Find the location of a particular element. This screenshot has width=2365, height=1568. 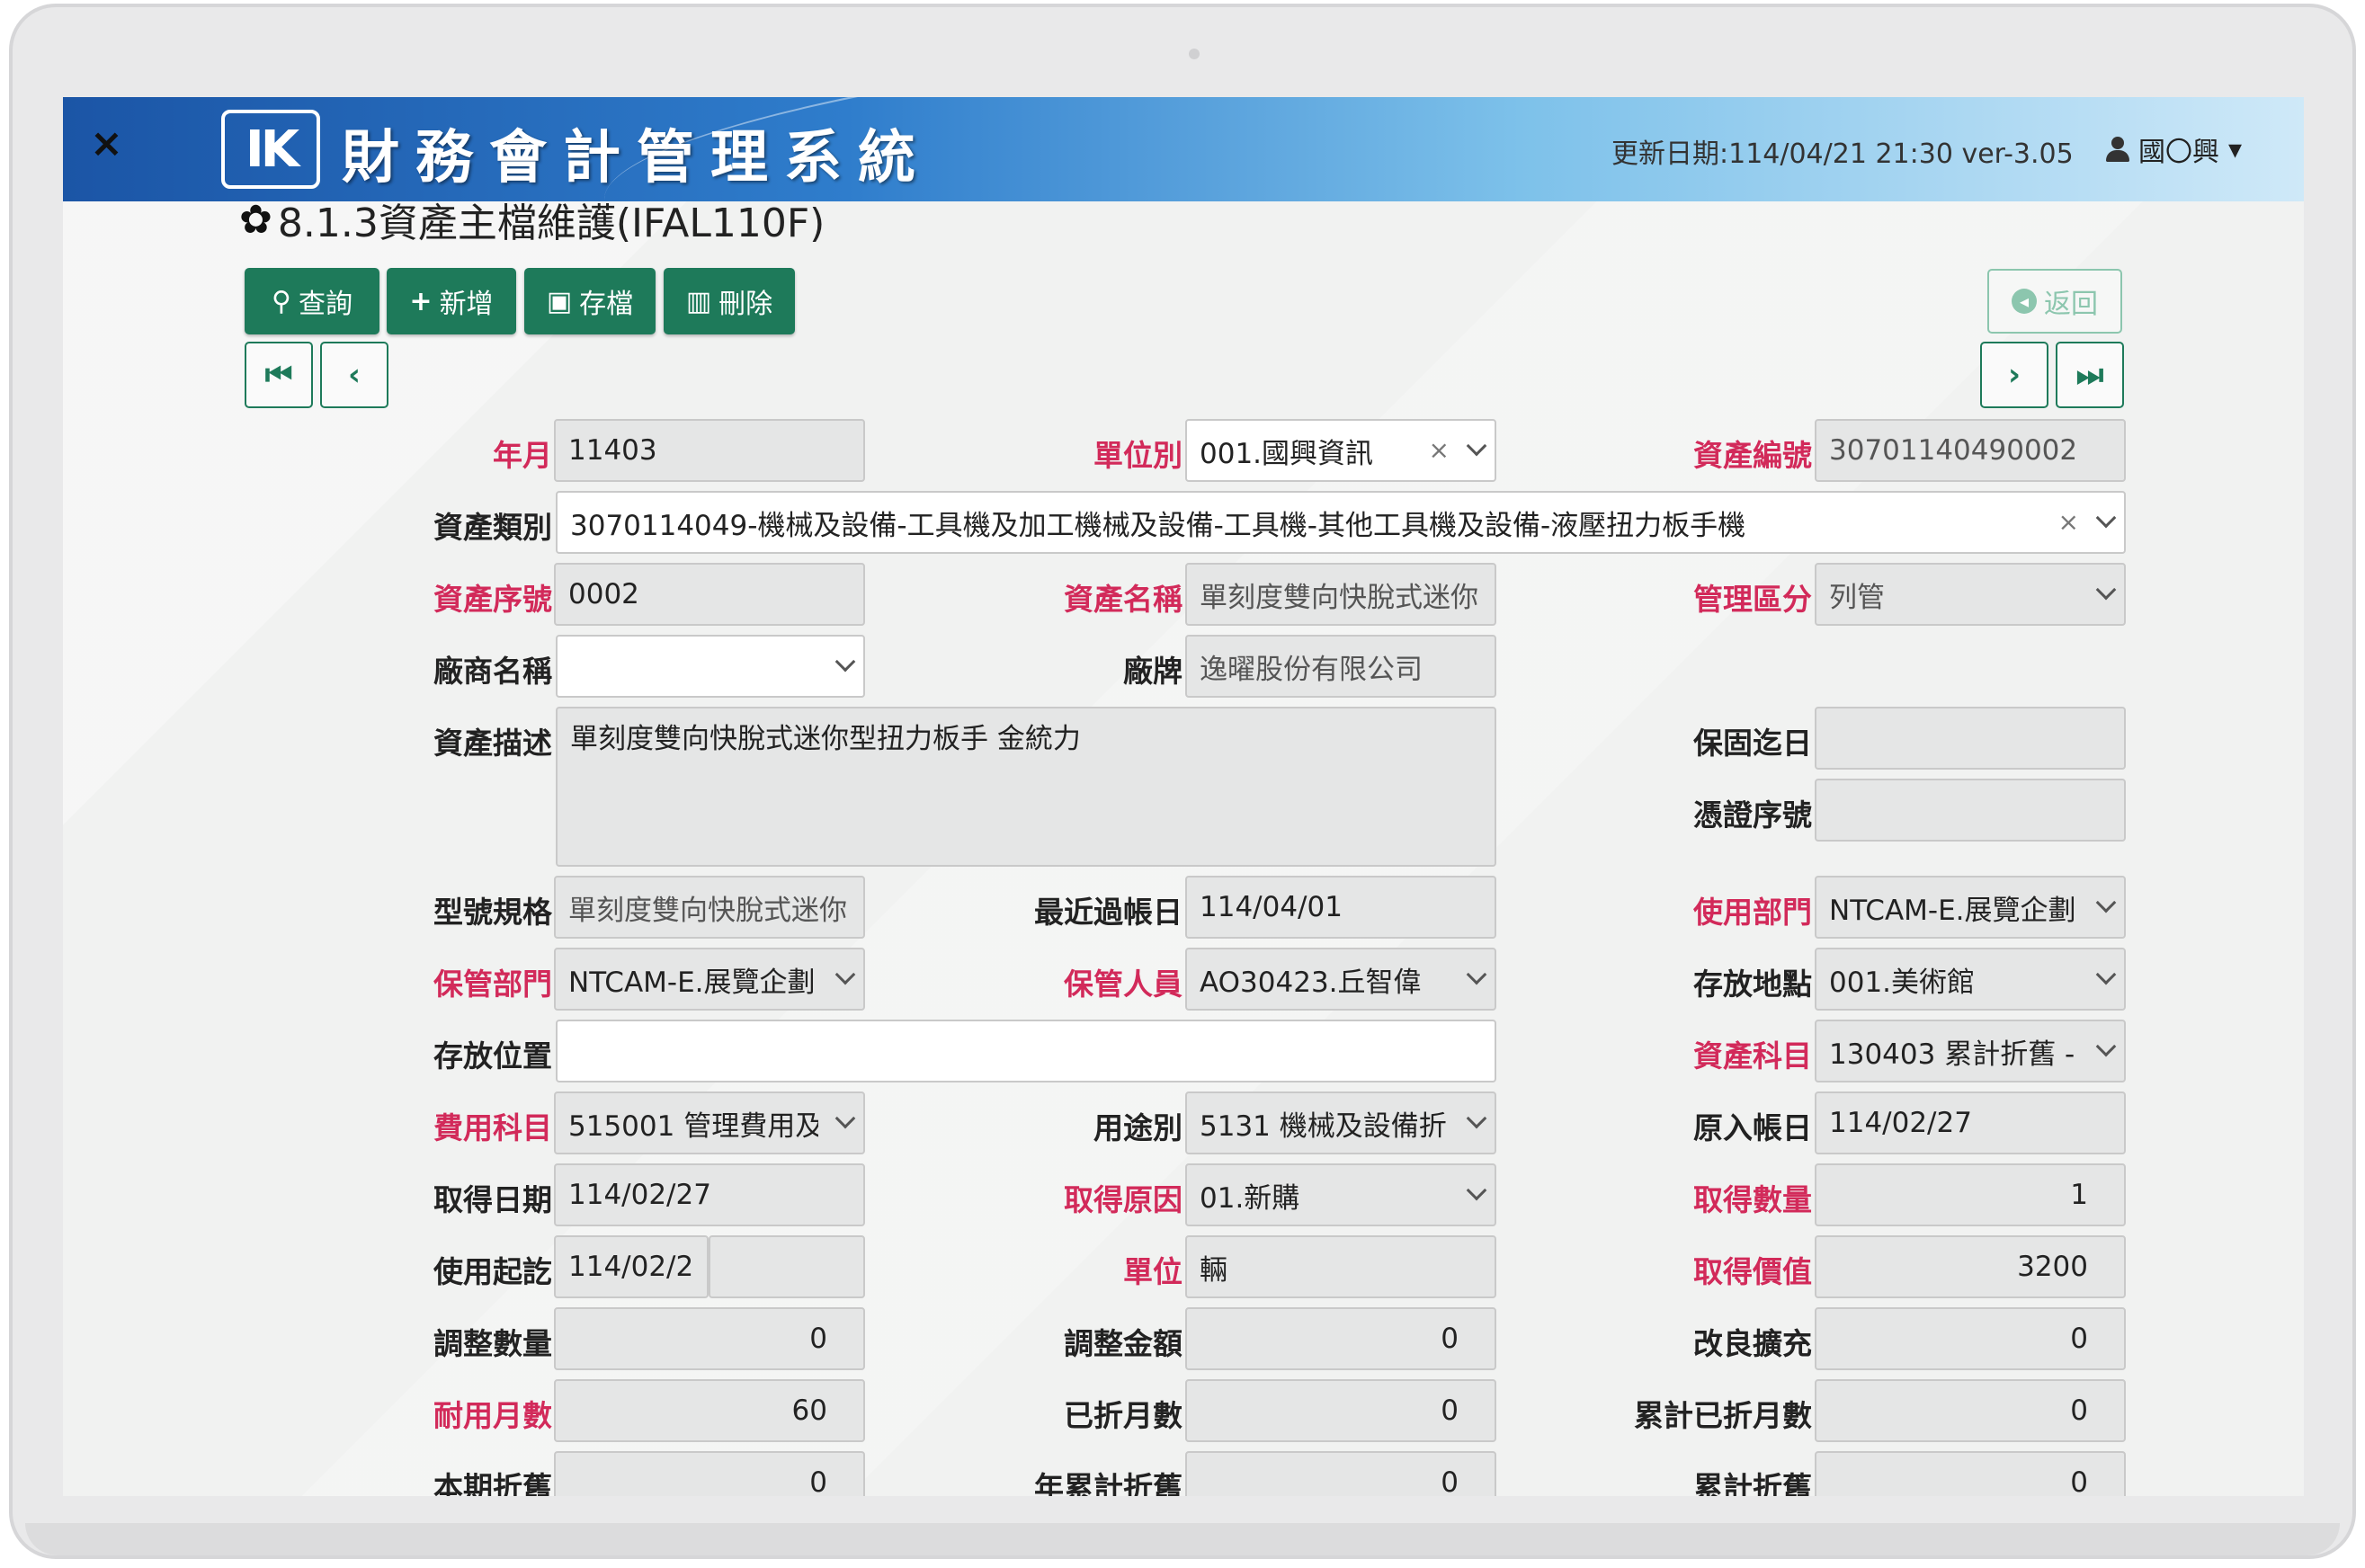

name-field: 單刻度雙向快脫式迷你 is located at coordinates (1340, 594).